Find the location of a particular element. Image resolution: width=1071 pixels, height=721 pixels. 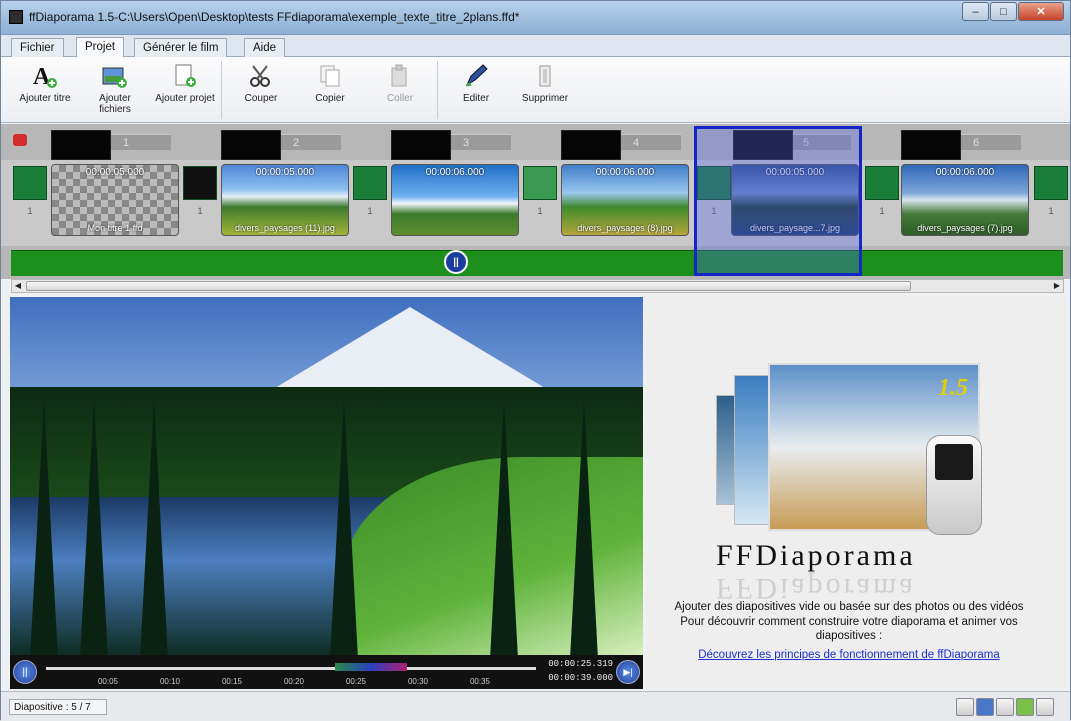

tab-projet: Projet is located at coordinates (100, 47).